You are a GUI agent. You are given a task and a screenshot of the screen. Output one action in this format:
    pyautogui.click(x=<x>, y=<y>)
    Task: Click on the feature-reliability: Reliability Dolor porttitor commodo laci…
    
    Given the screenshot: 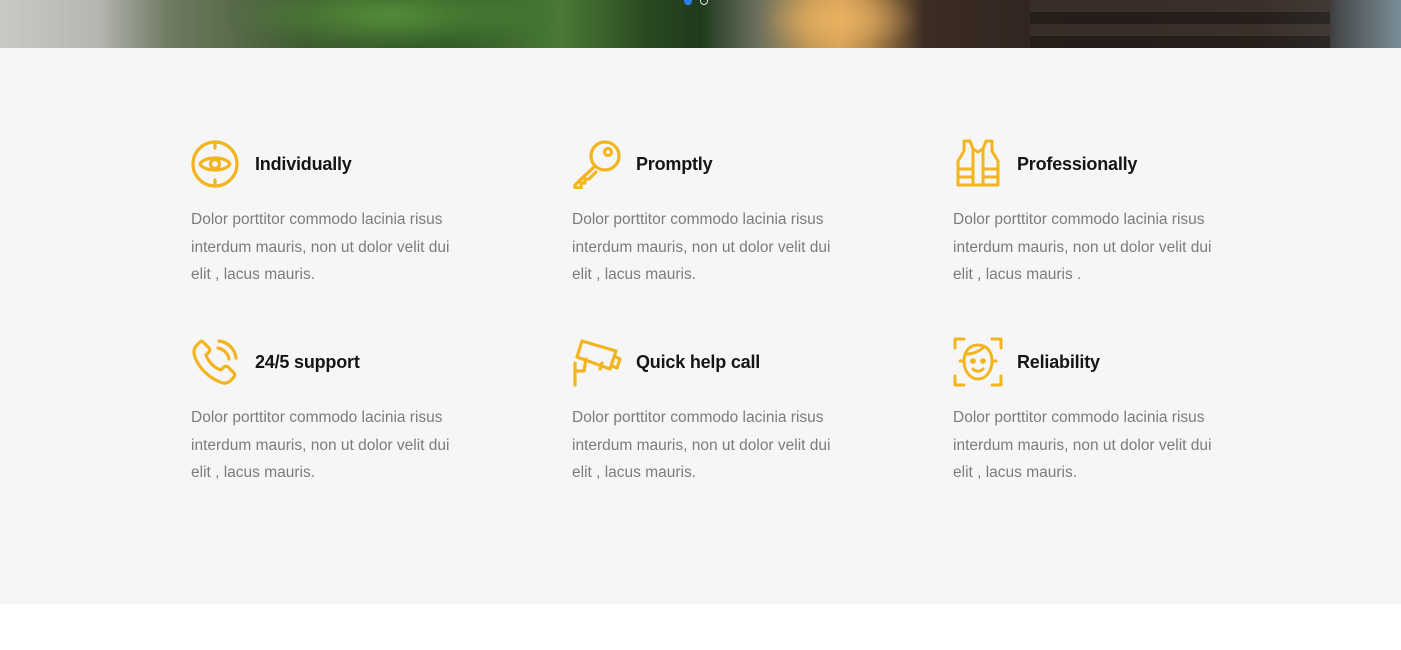 What is the action you would take?
    pyautogui.click(x=1103, y=436)
    